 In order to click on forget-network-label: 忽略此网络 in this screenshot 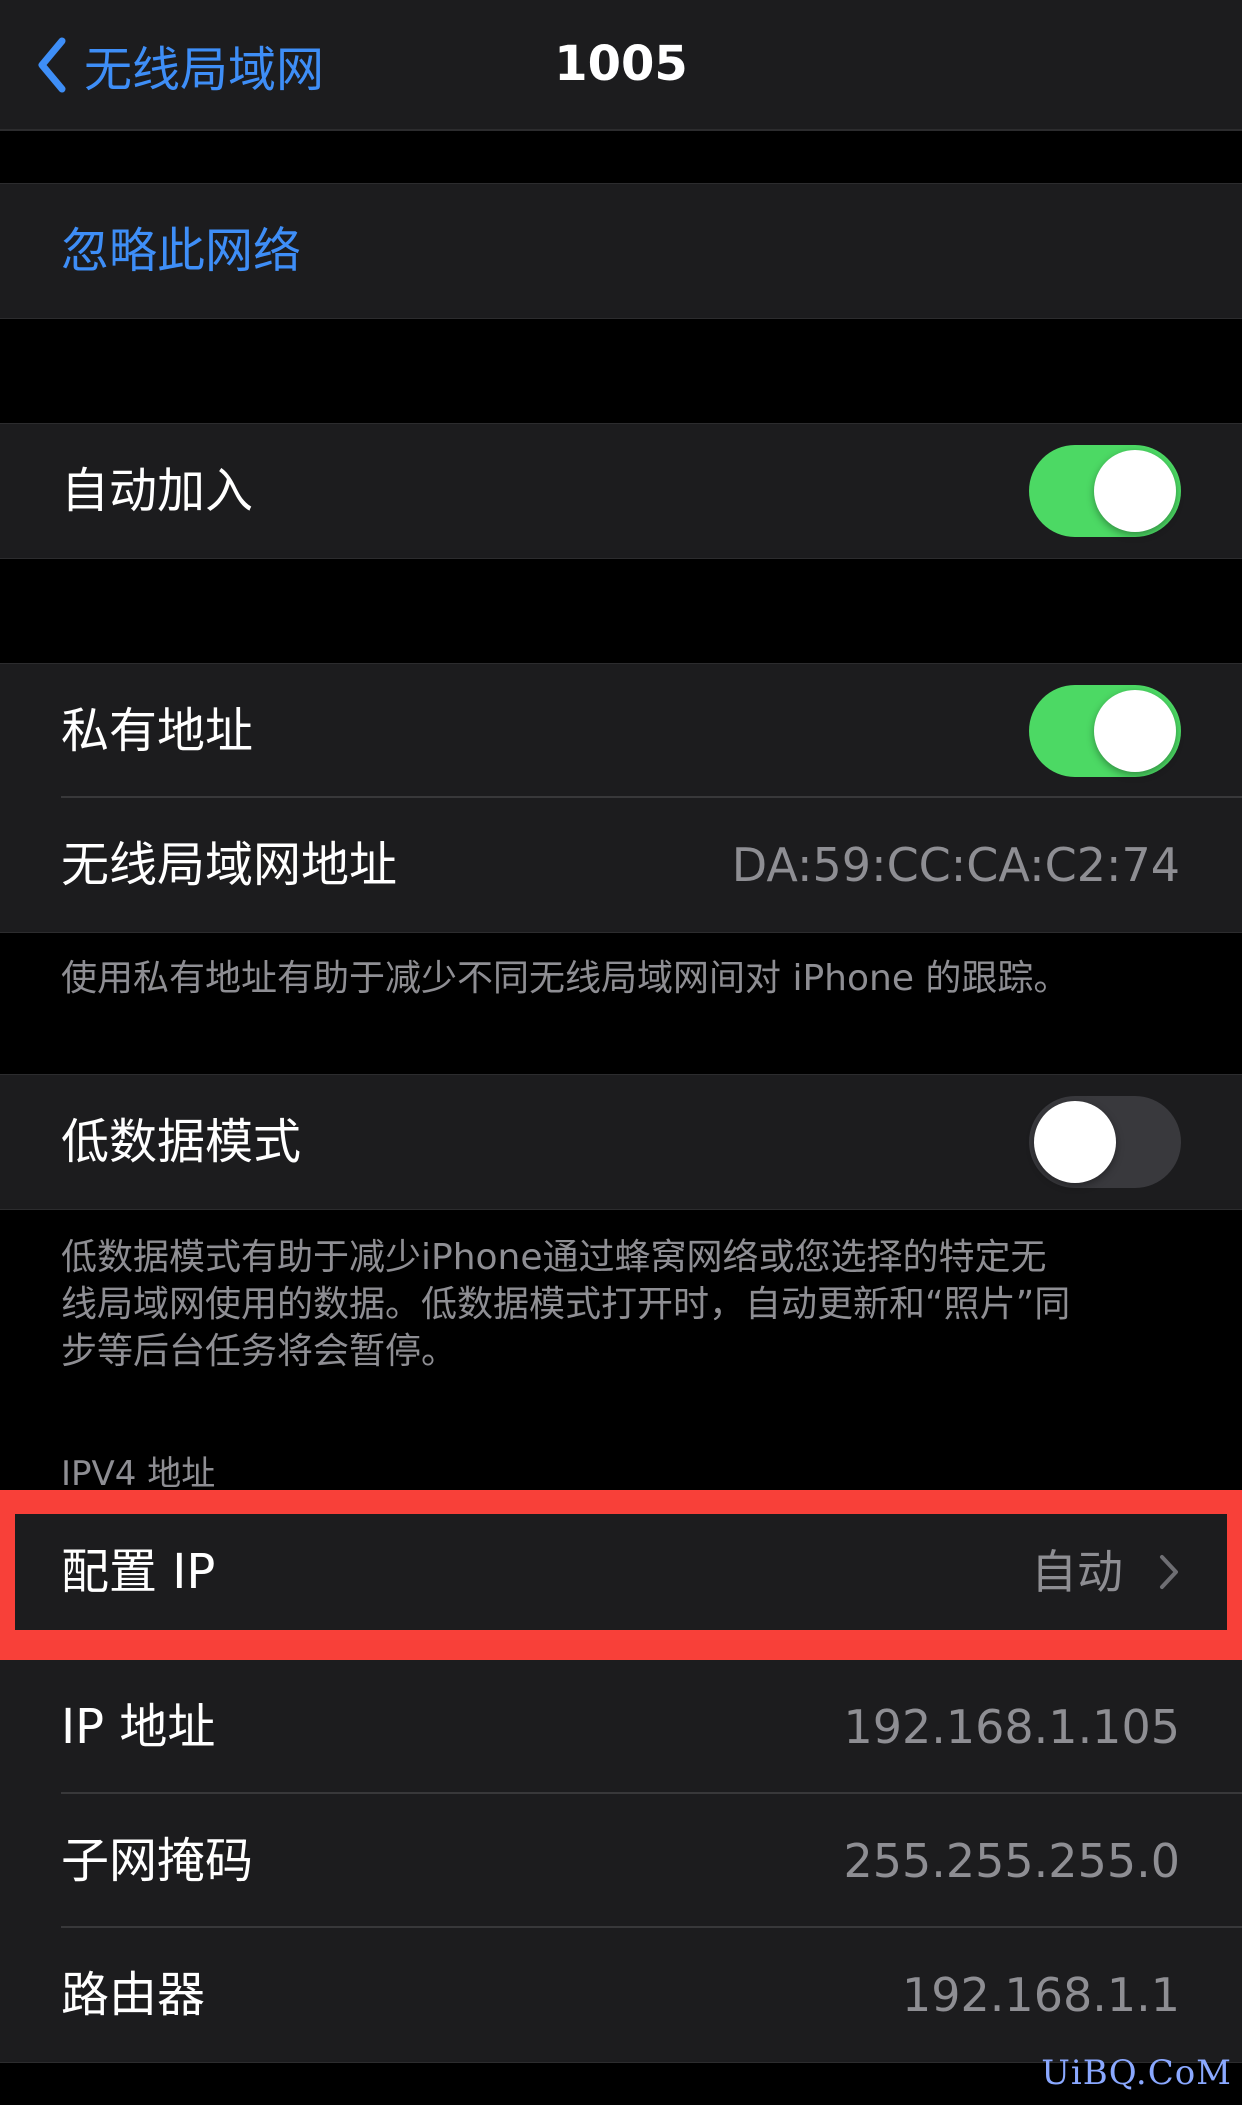, I will do `click(181, 251)`.